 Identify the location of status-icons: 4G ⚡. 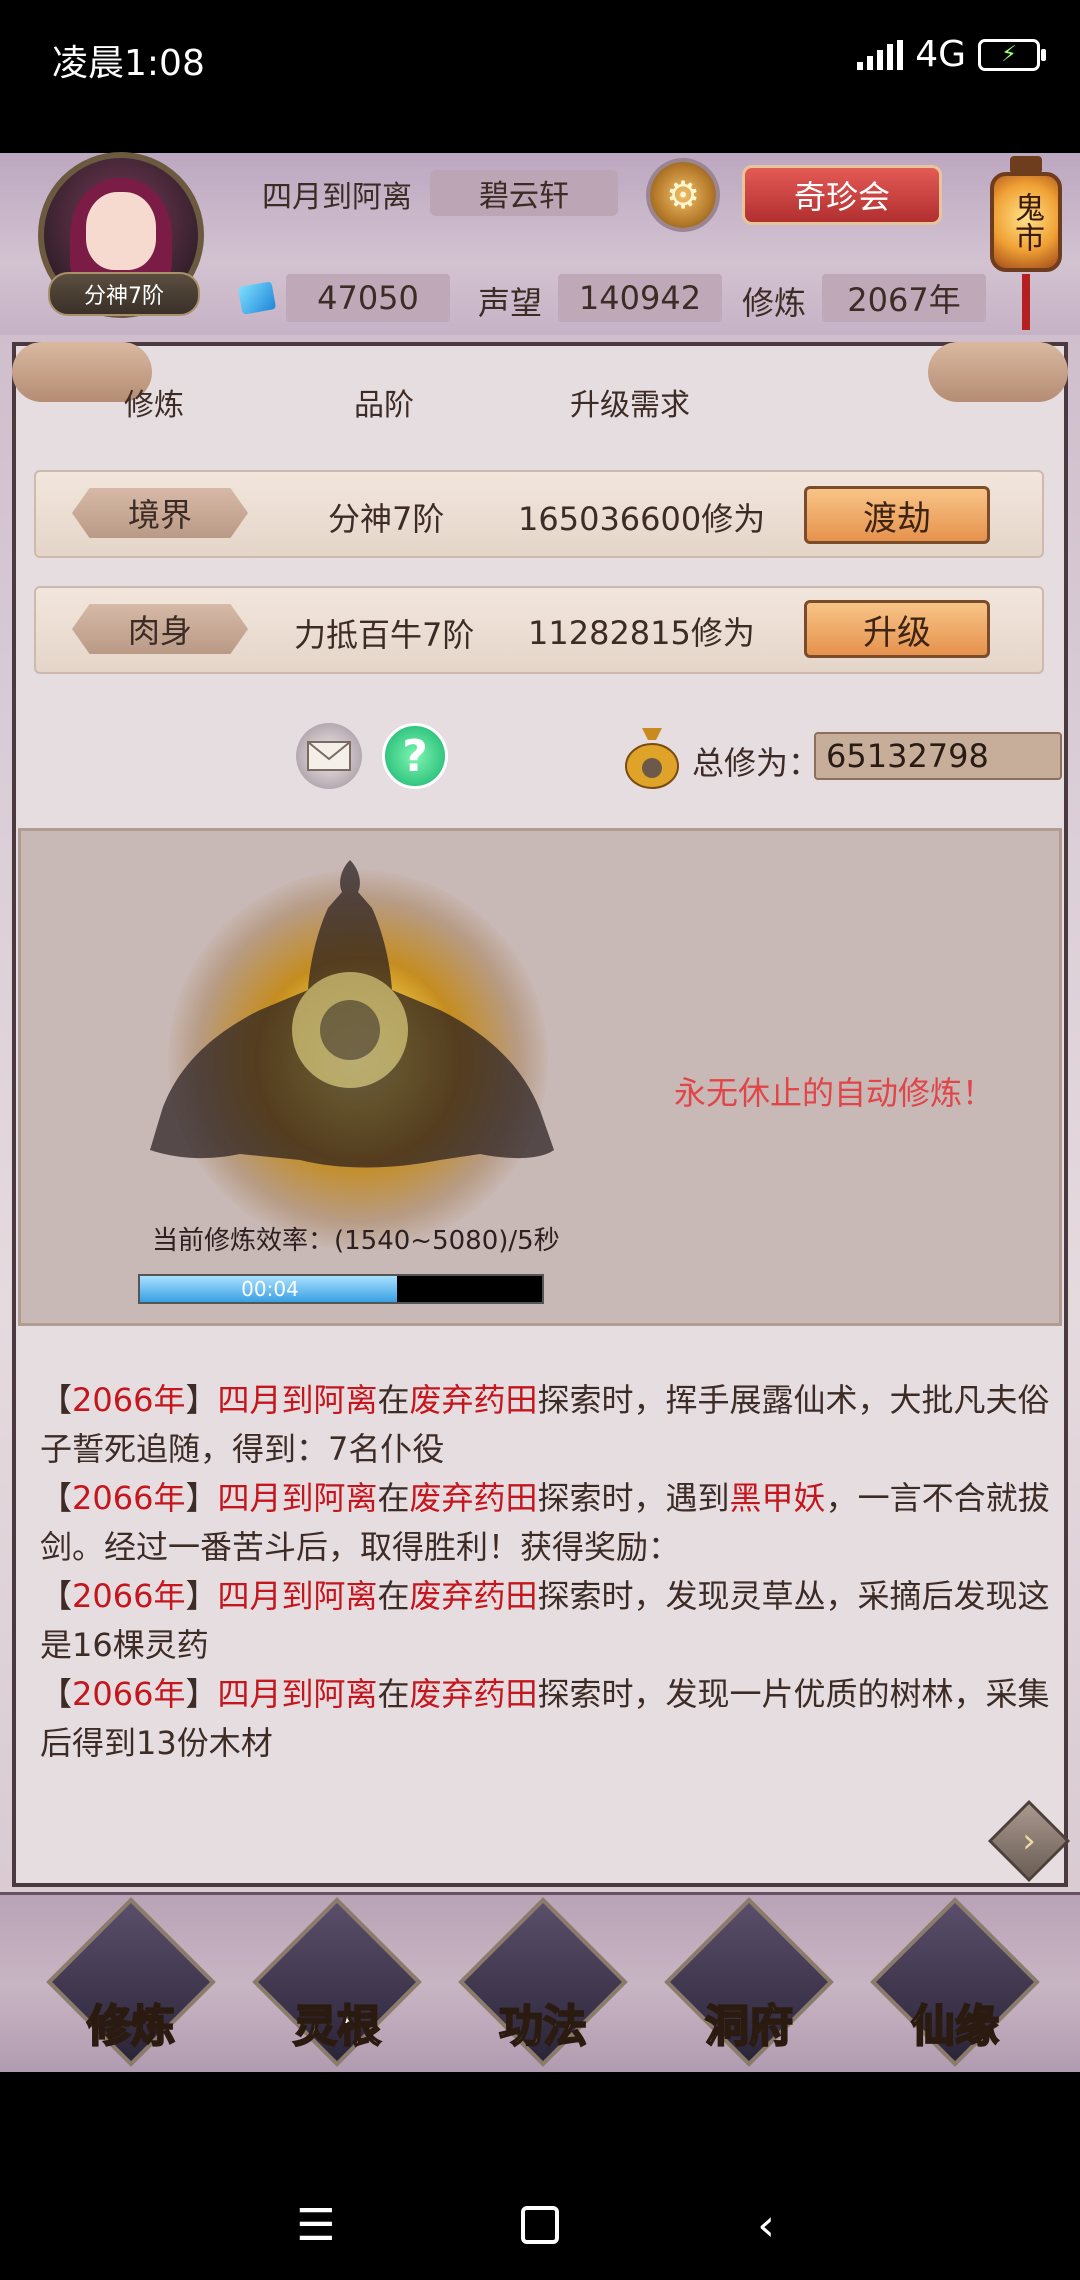
(951, 54).